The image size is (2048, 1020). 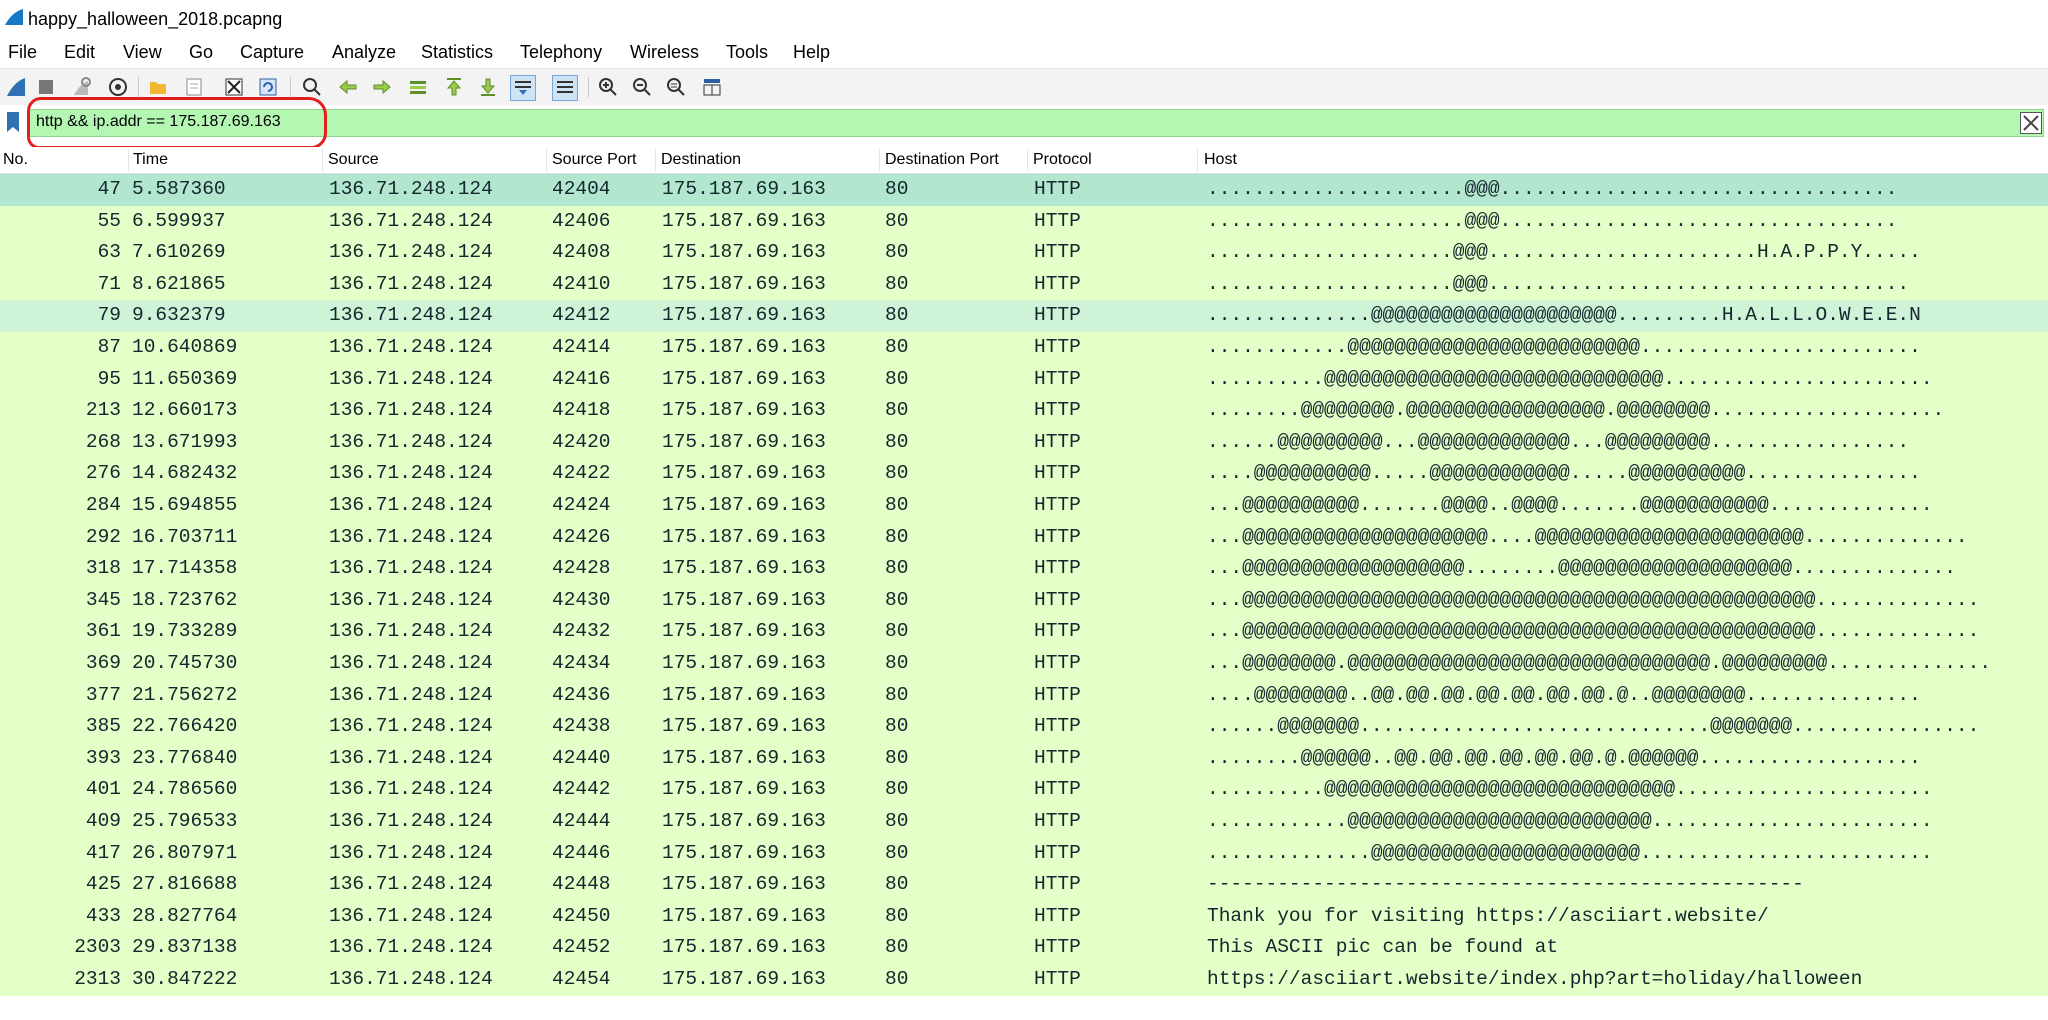 What do you see at coordinates (642, 87) in the screenshot?
I see `zoom-out-icon` at bounding box center [642, 87].